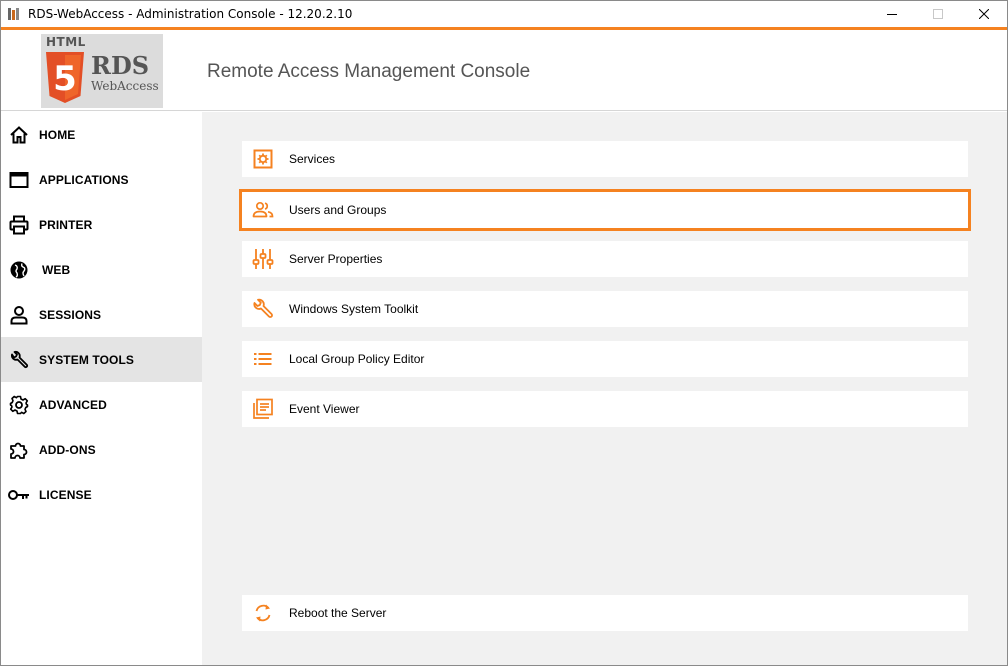 This screenshot has height=666, width=1008. What do you see at coordinates (86, 359) in the screenshot?
I see `sidebar-item-label: SYSTEM TOOLS` at bounding box center [86, 359].